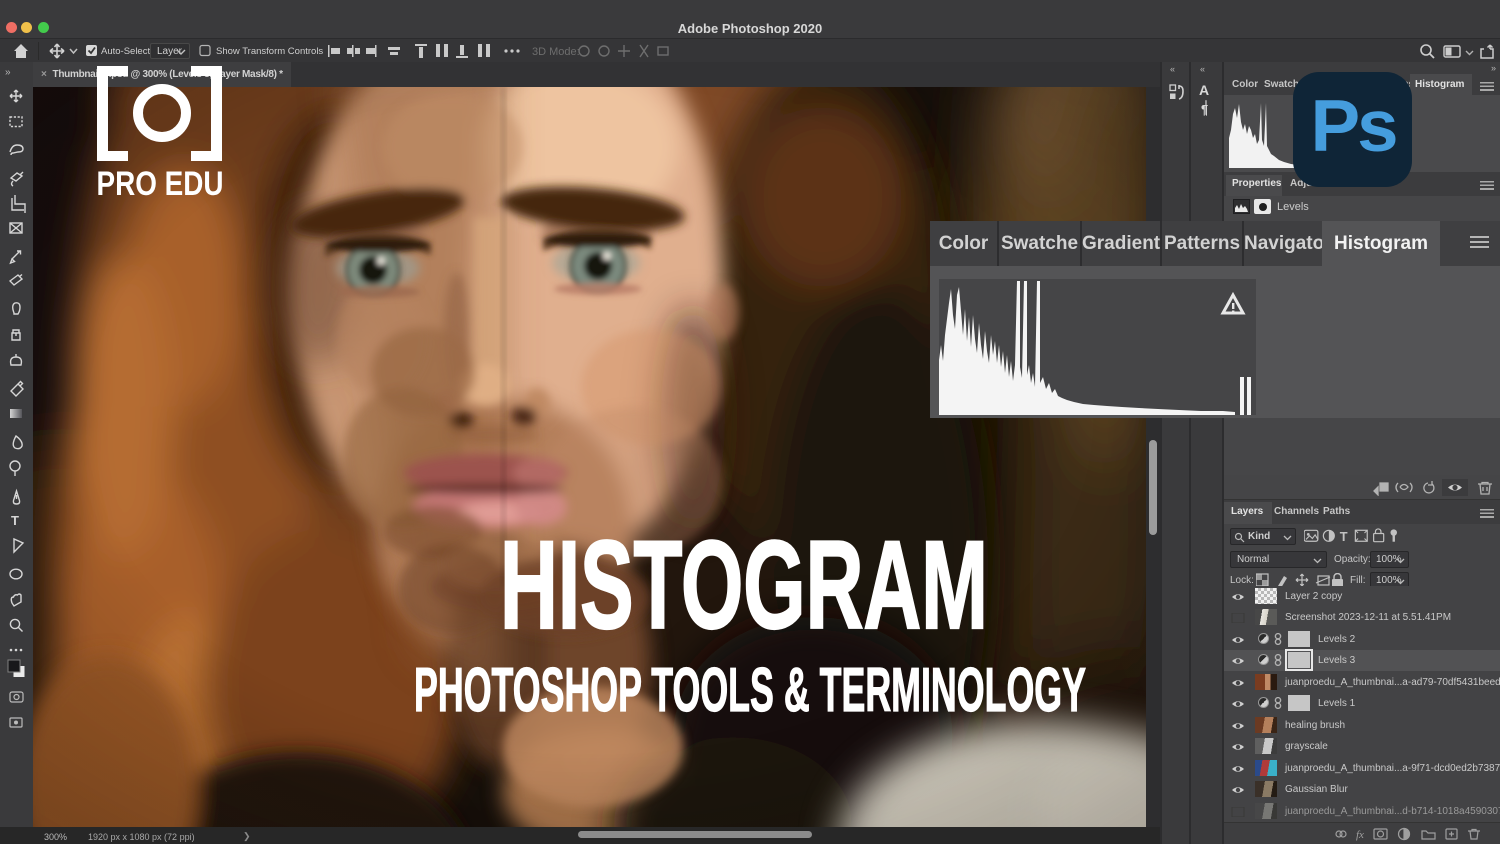 The height and width of the screenshot is (844, 1500). I want to click on svg-text: PRO EDU, so click(160, 181).